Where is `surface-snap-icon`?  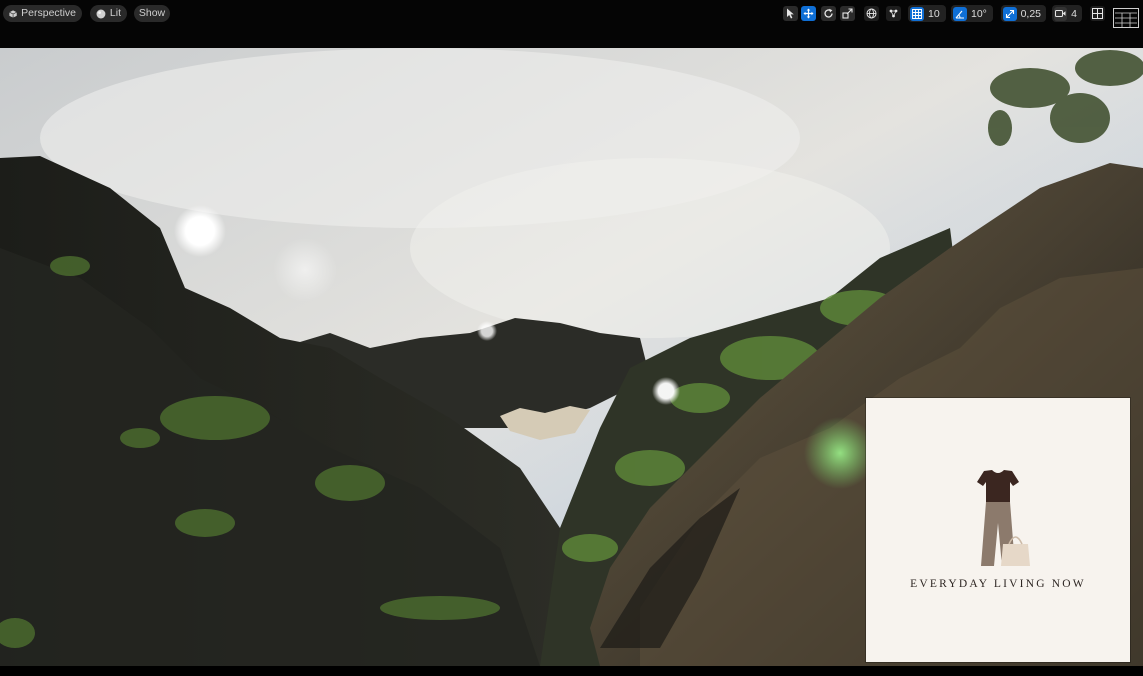 surface-snap-icon is located at coordinates (893, 13).